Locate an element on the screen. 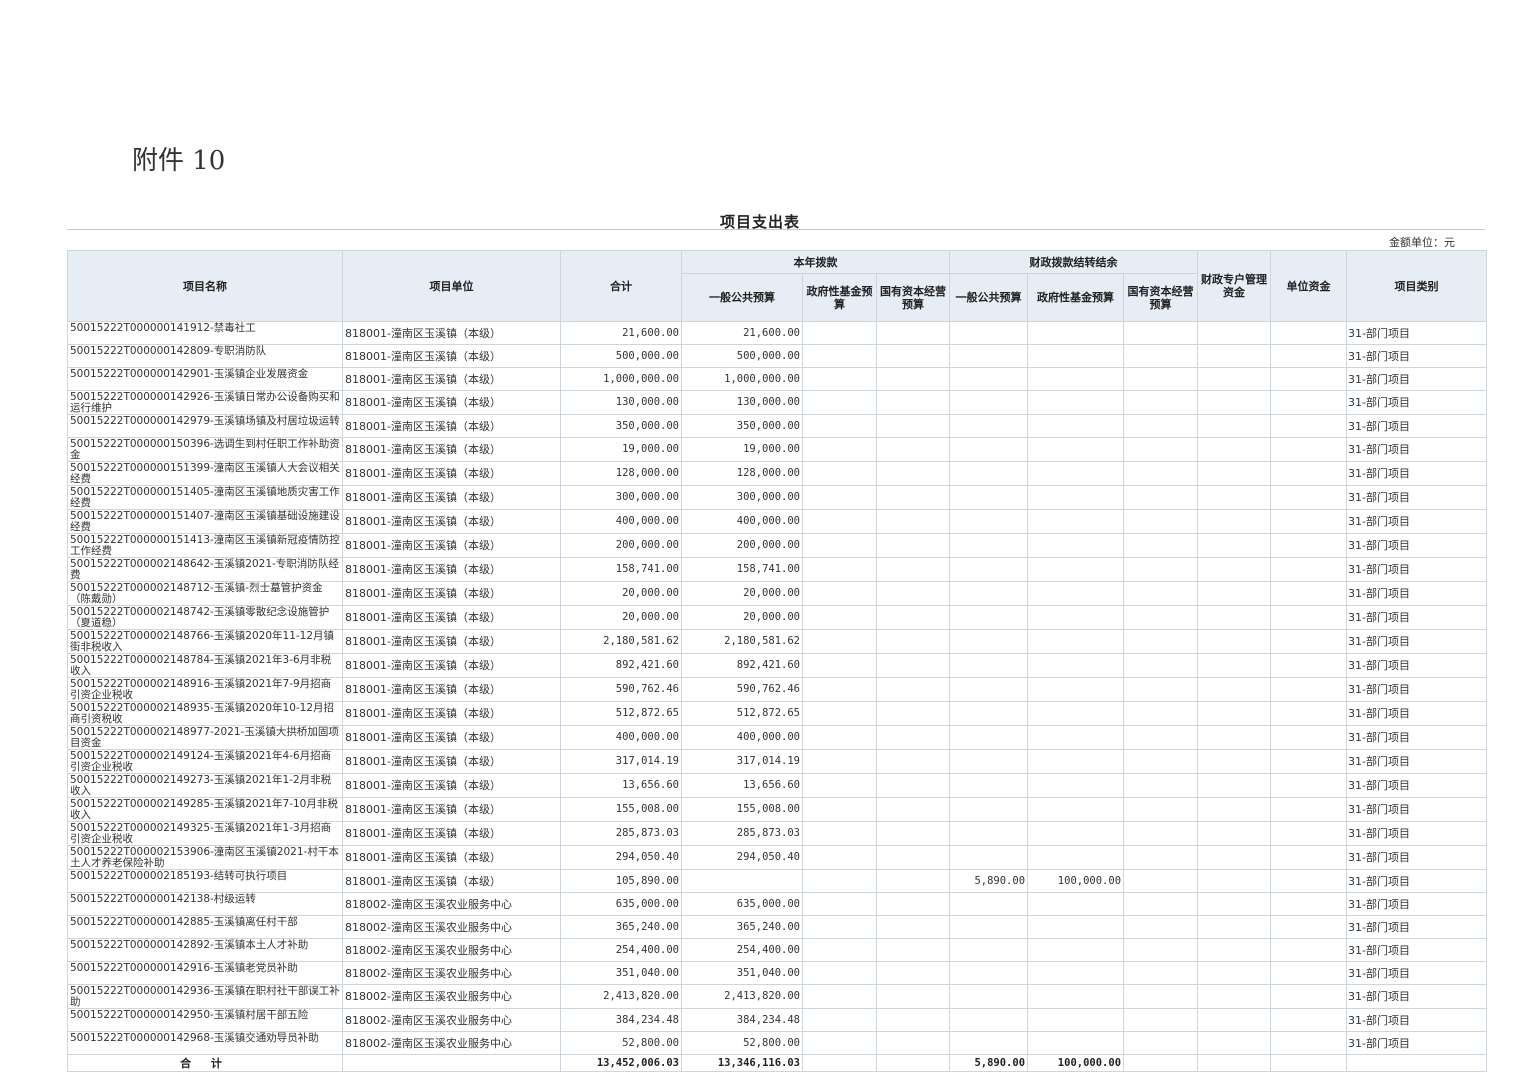 The width and height of the screenshot is (1520, 1074). total-cell: 512,872.65 is located at coordinates (621, 713).